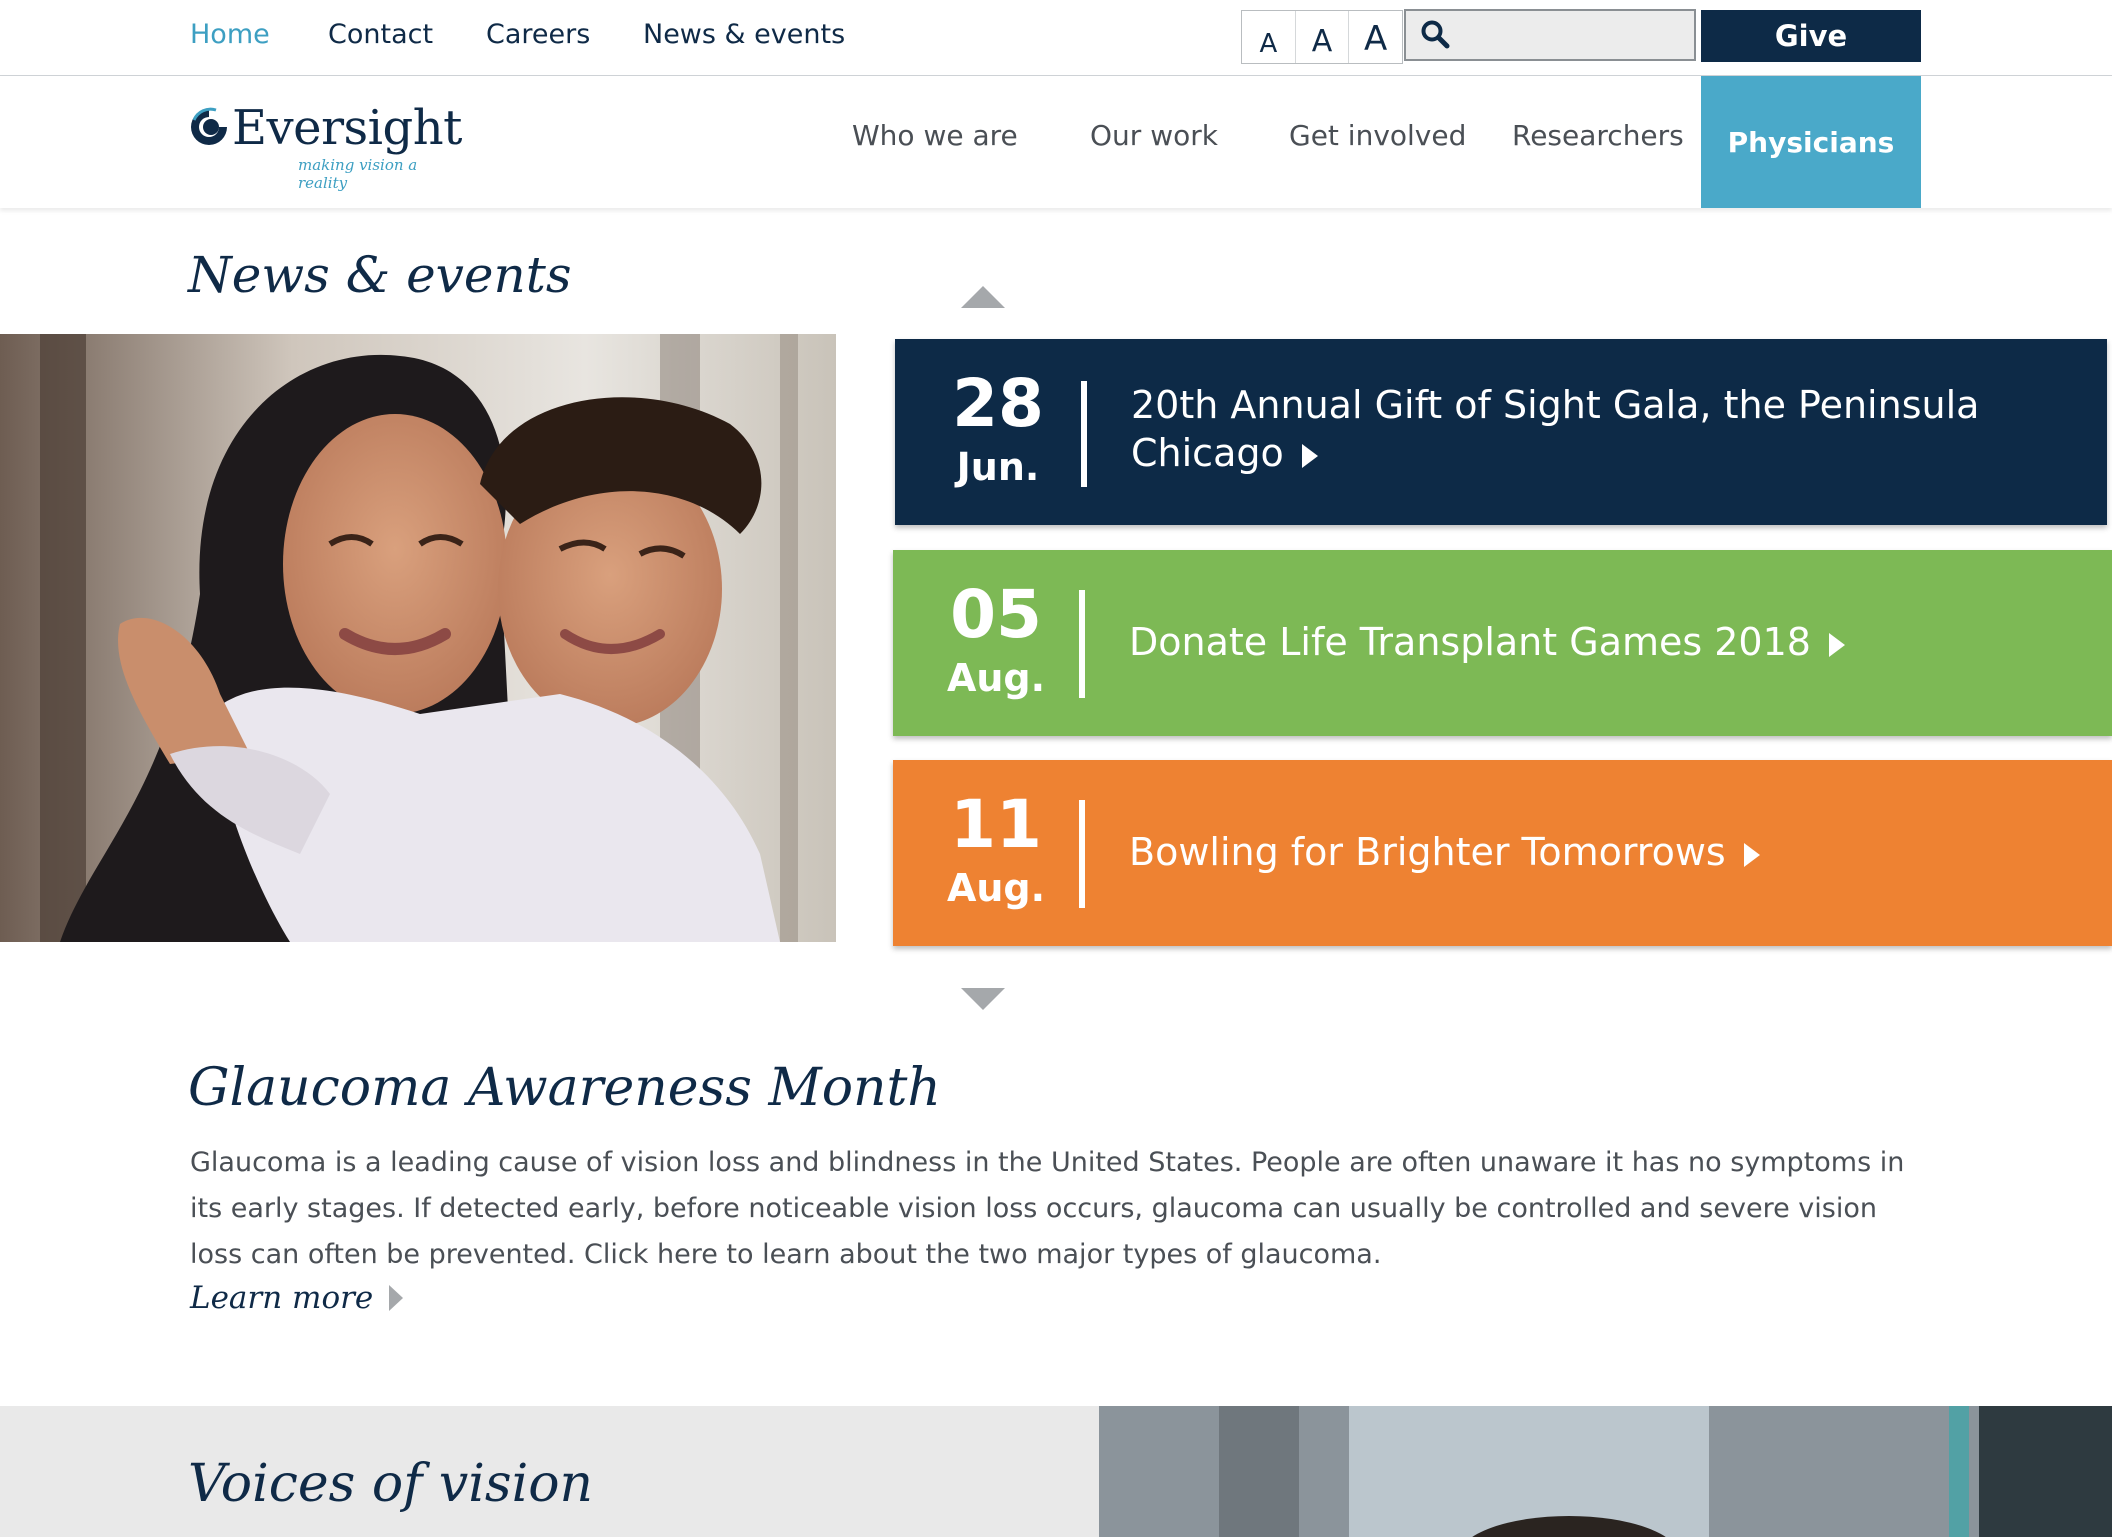 The height and width of the screenshot is (1537, 2112). Describe the element at coordinates (744, 35) in the screenshot. I see `nav-link-news-events: News & events` at that location.